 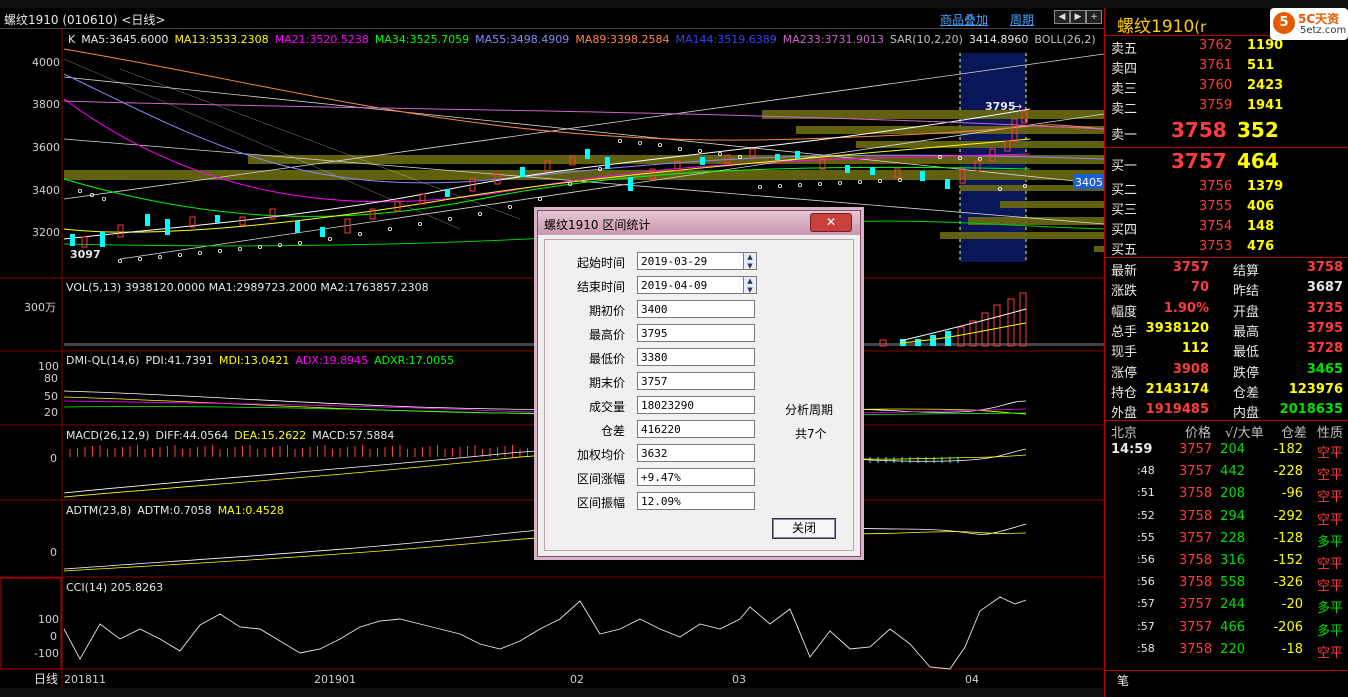 What do you see at coordinates (1132, 449) in the screenshot?
I see `tick-time: 14:59` at bounding box center [1132, 449].